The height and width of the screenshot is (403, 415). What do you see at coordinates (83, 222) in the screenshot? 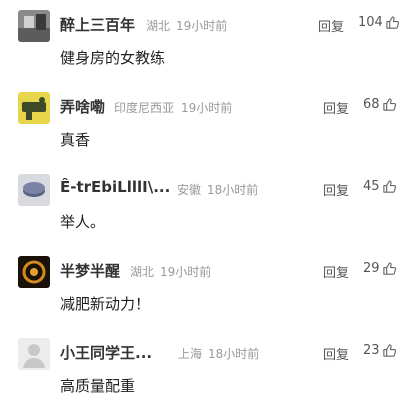
I see `comment-text: 举人。` at bounding box center [83, 222].